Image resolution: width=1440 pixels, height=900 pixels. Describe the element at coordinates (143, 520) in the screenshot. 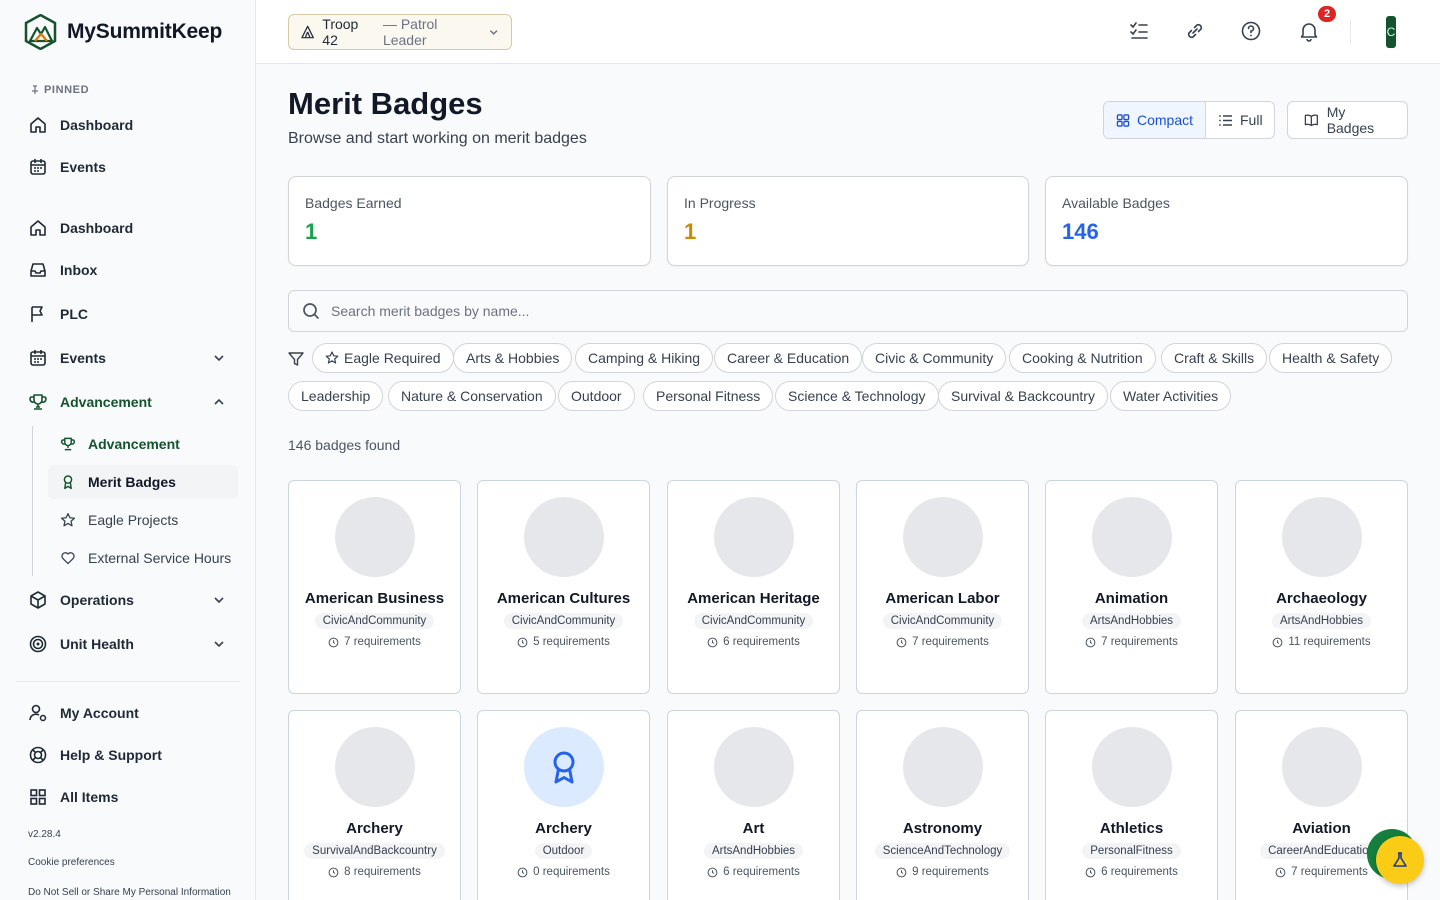

I see `sub-item-eagle-projects: Eagle Projects` at that location.